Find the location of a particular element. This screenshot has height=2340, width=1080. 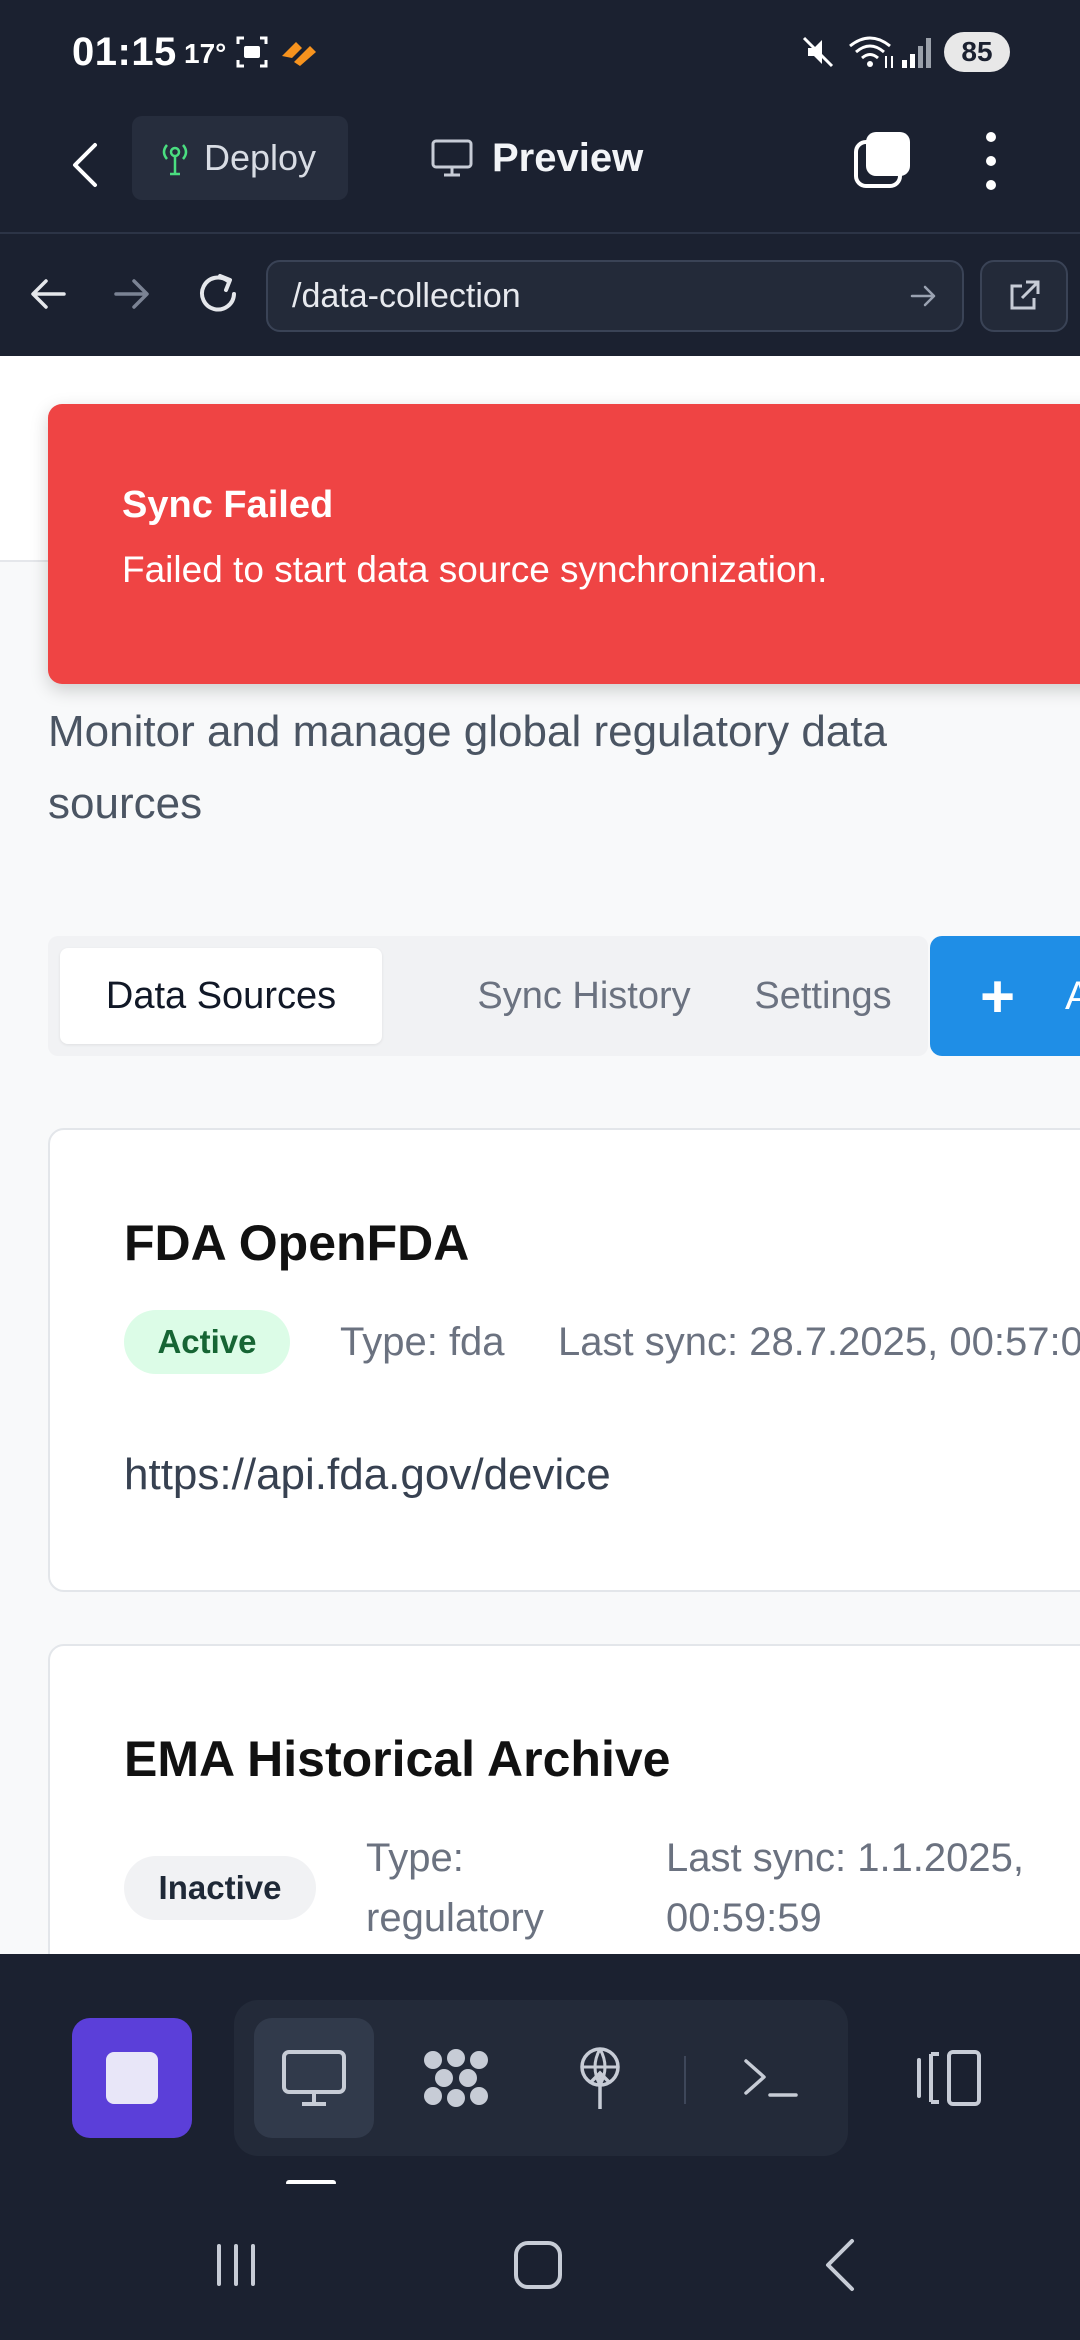

data-source-type-value: regulatory is located at coordinates (455, 1918).